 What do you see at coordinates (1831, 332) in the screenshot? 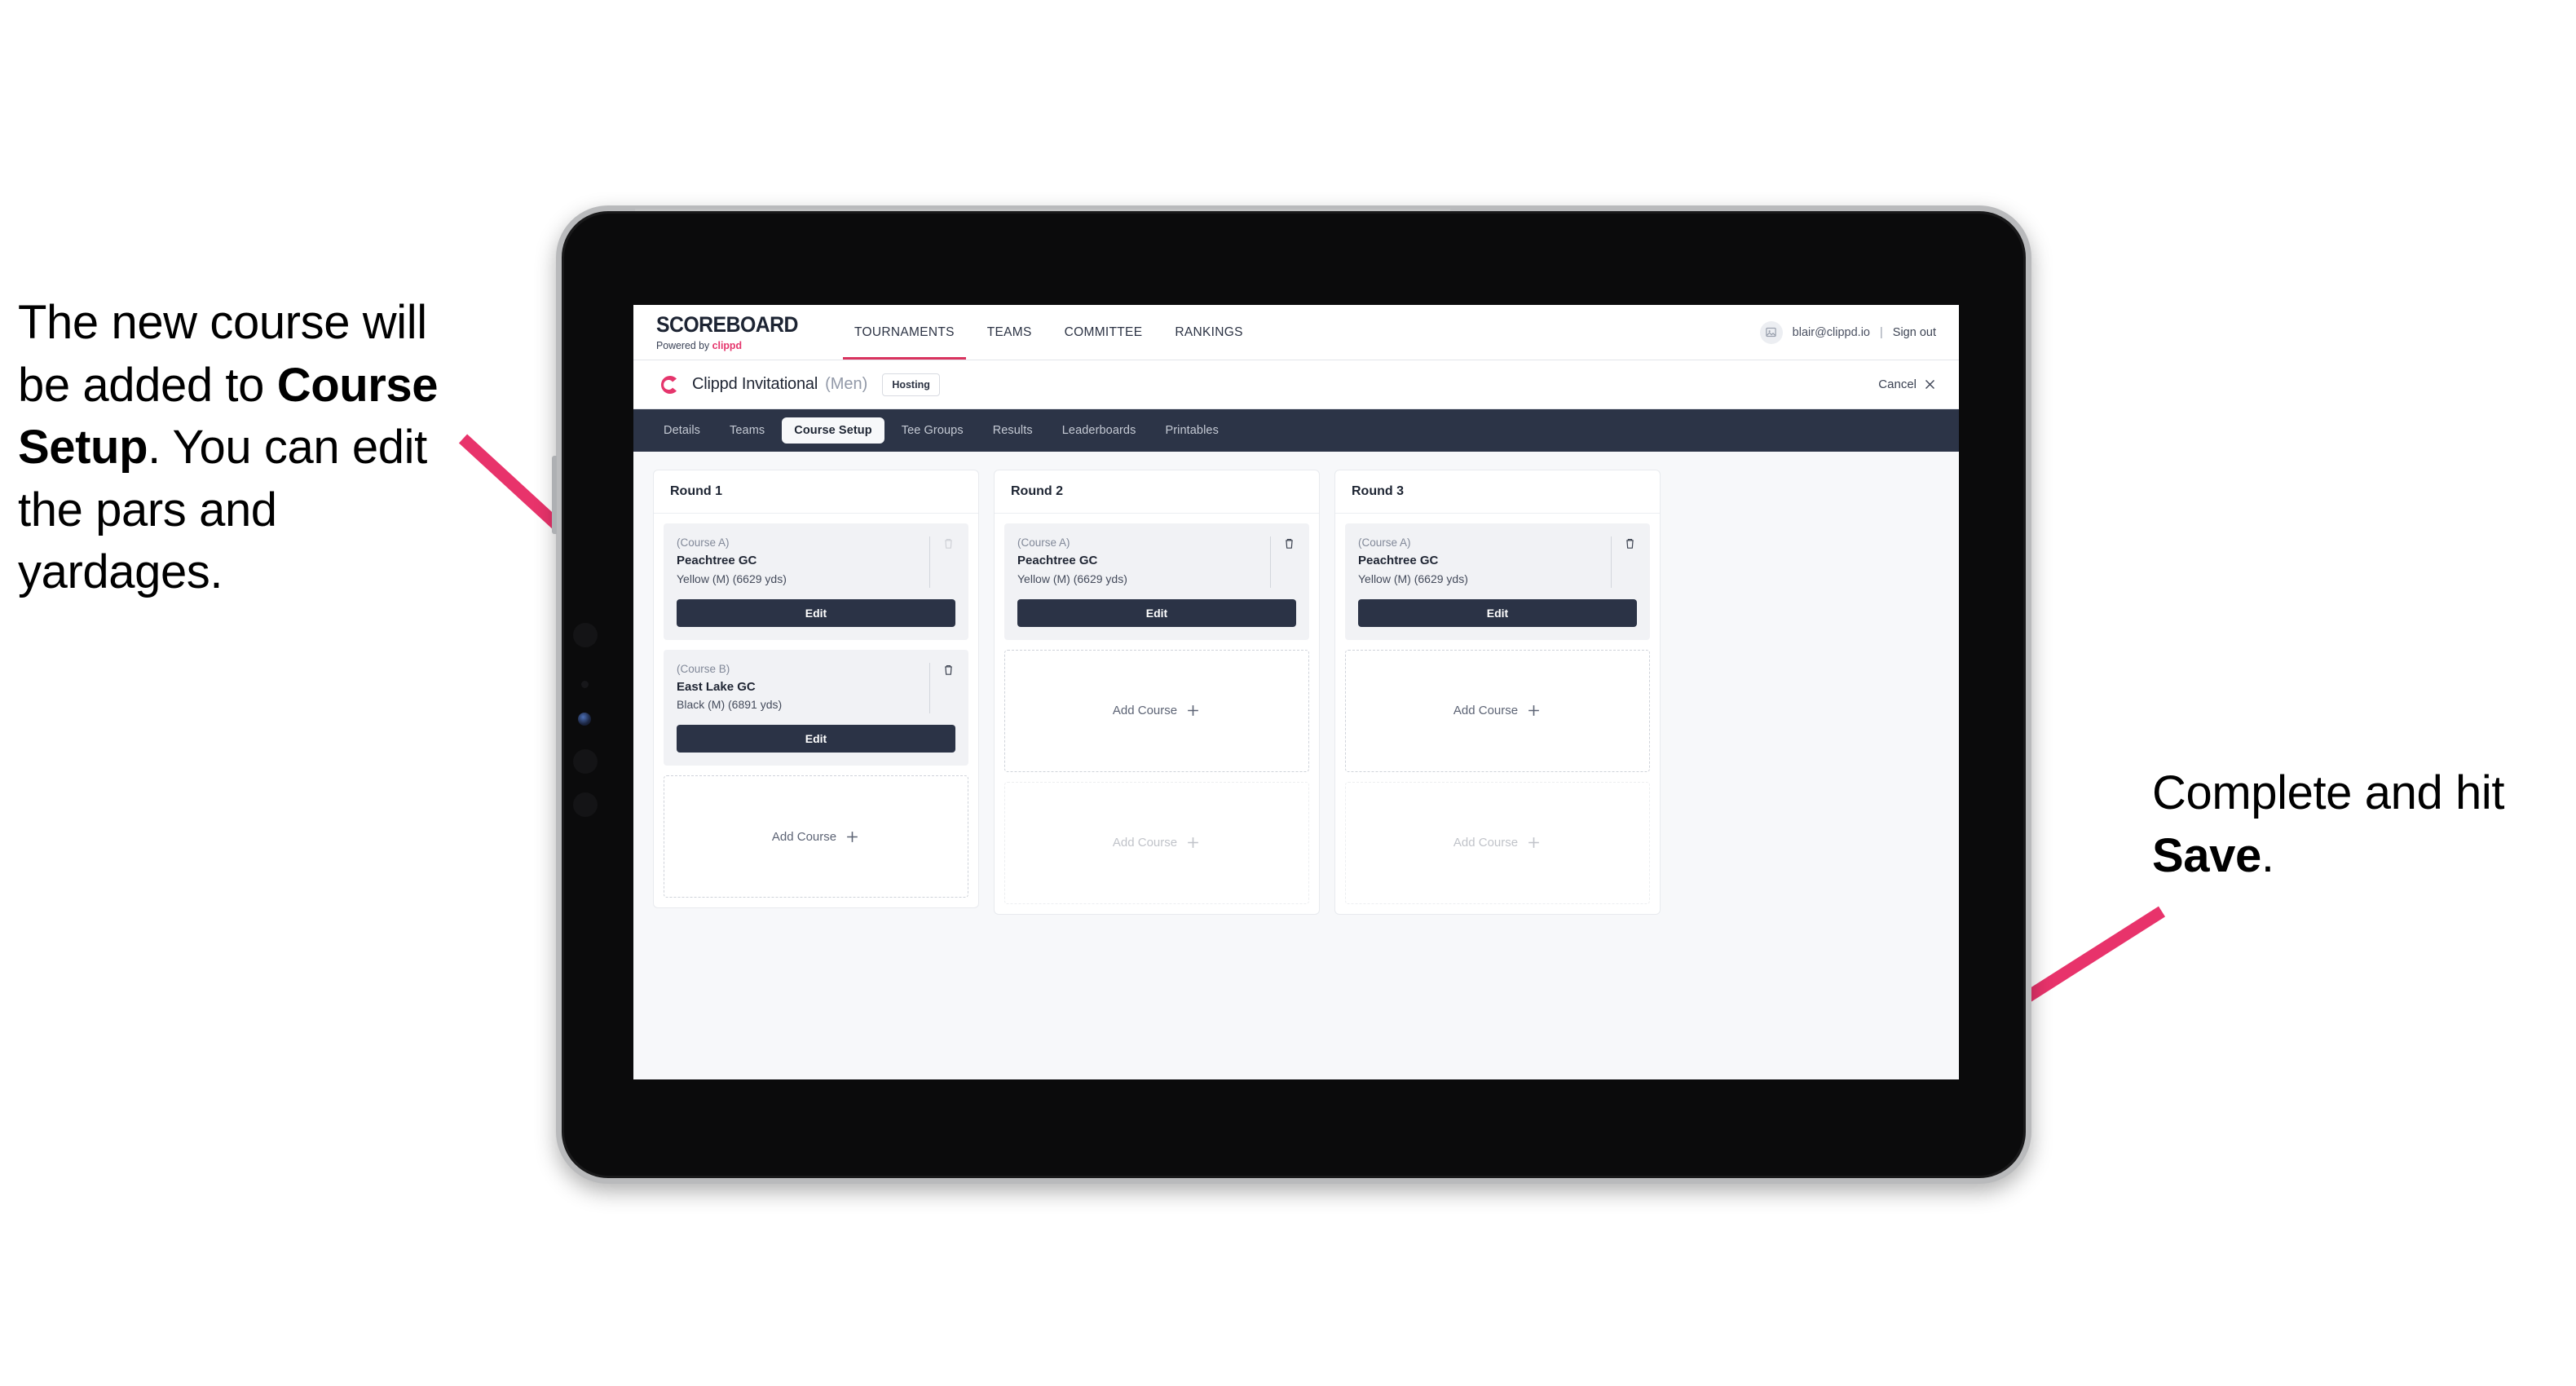
I see `account-email: blair@clippd.io` at bounding box center [1831, 332].